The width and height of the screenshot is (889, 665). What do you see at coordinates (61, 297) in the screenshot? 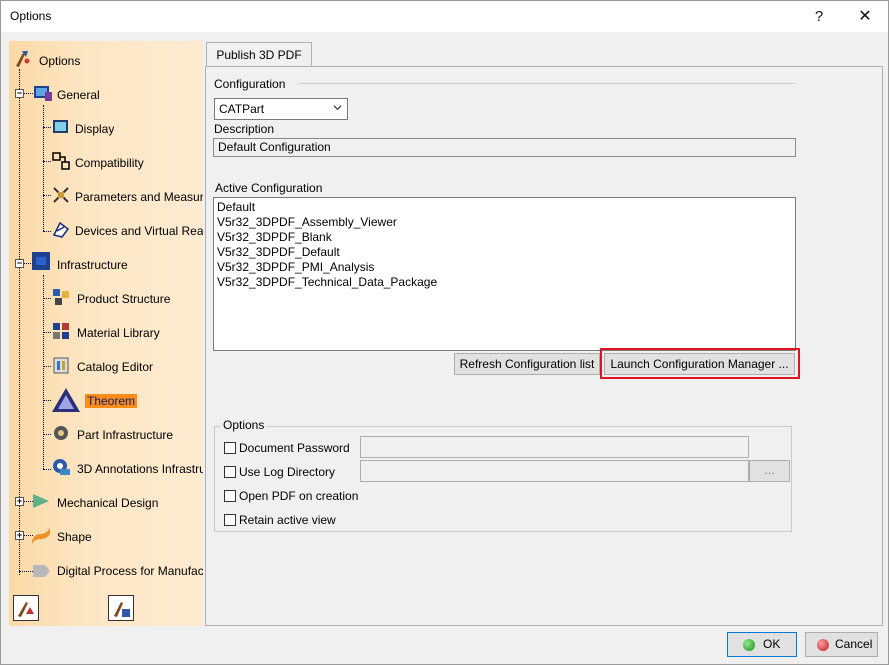
I see `product-structure-icon` at bounding box center [61, 297].